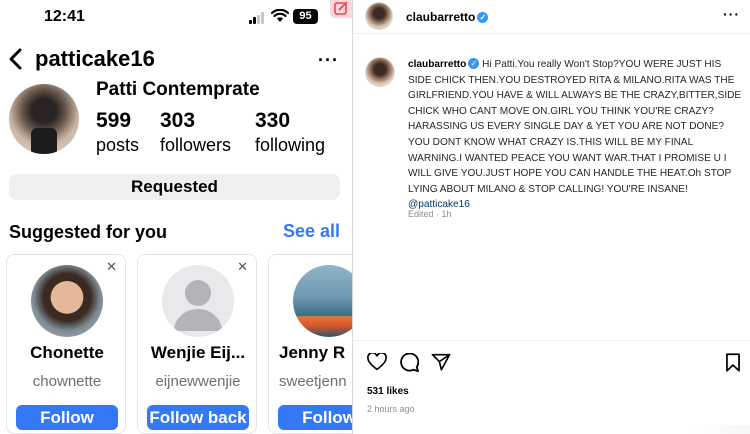 Image resolution: width=750 pixels, height=434 pixels. What do you see at coordinates (388, 391) in the screenshot?
I see `likes-count: 531 likes` at bounding box center [388, 391].